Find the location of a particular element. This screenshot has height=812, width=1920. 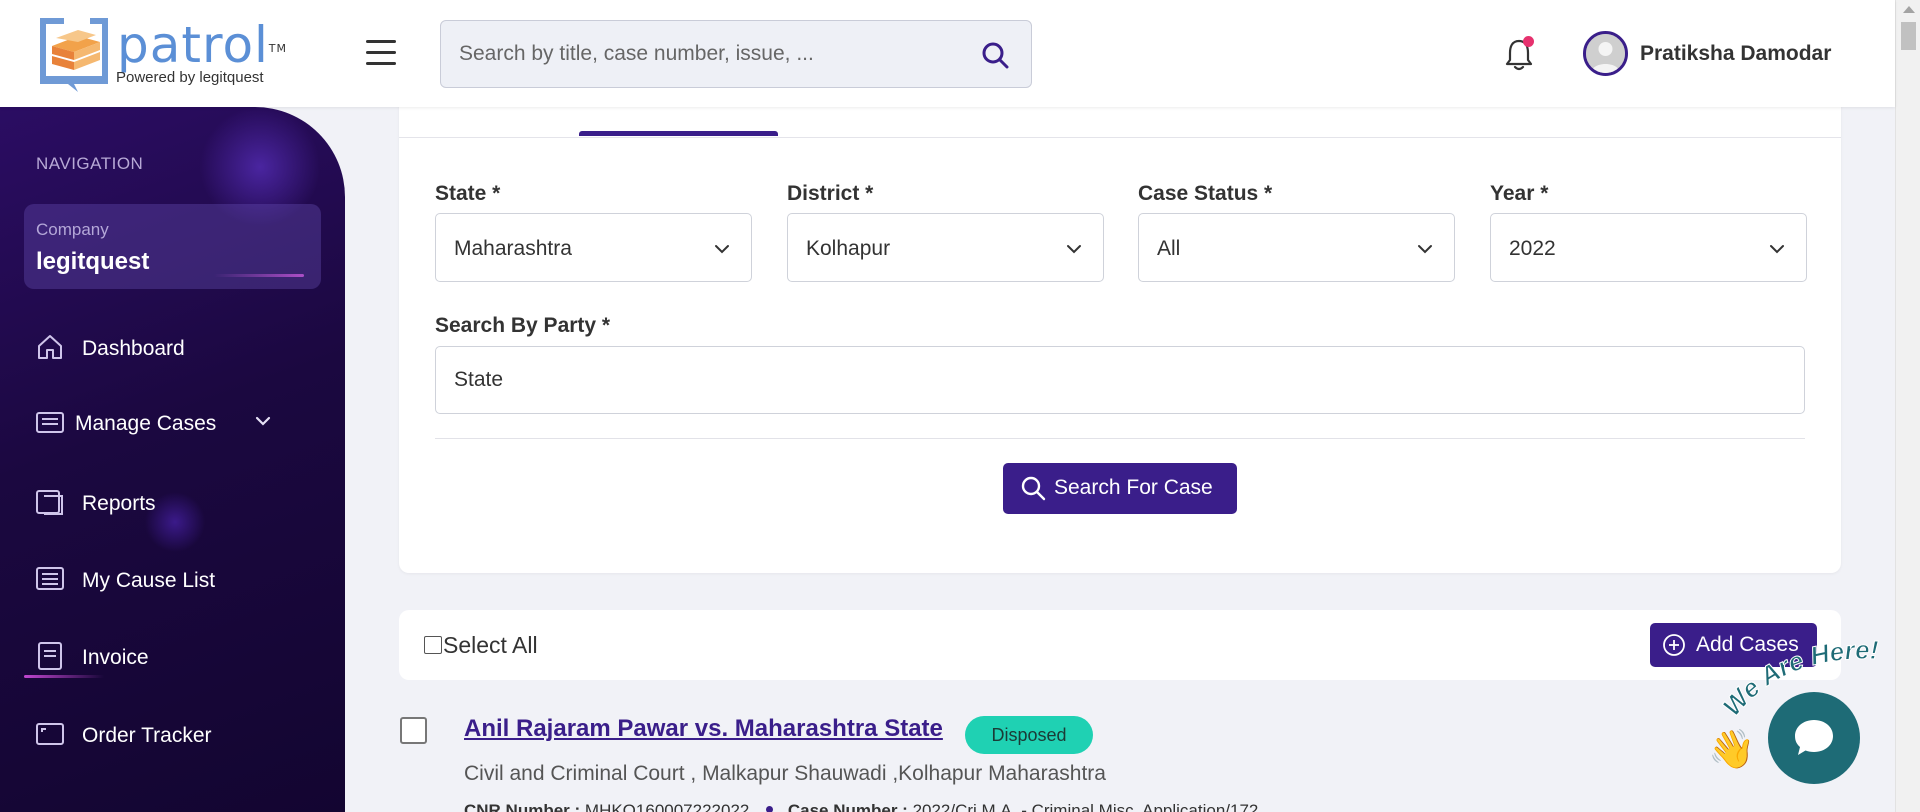

case-status-label: Case Status * is located at coordinates (1205, 193).